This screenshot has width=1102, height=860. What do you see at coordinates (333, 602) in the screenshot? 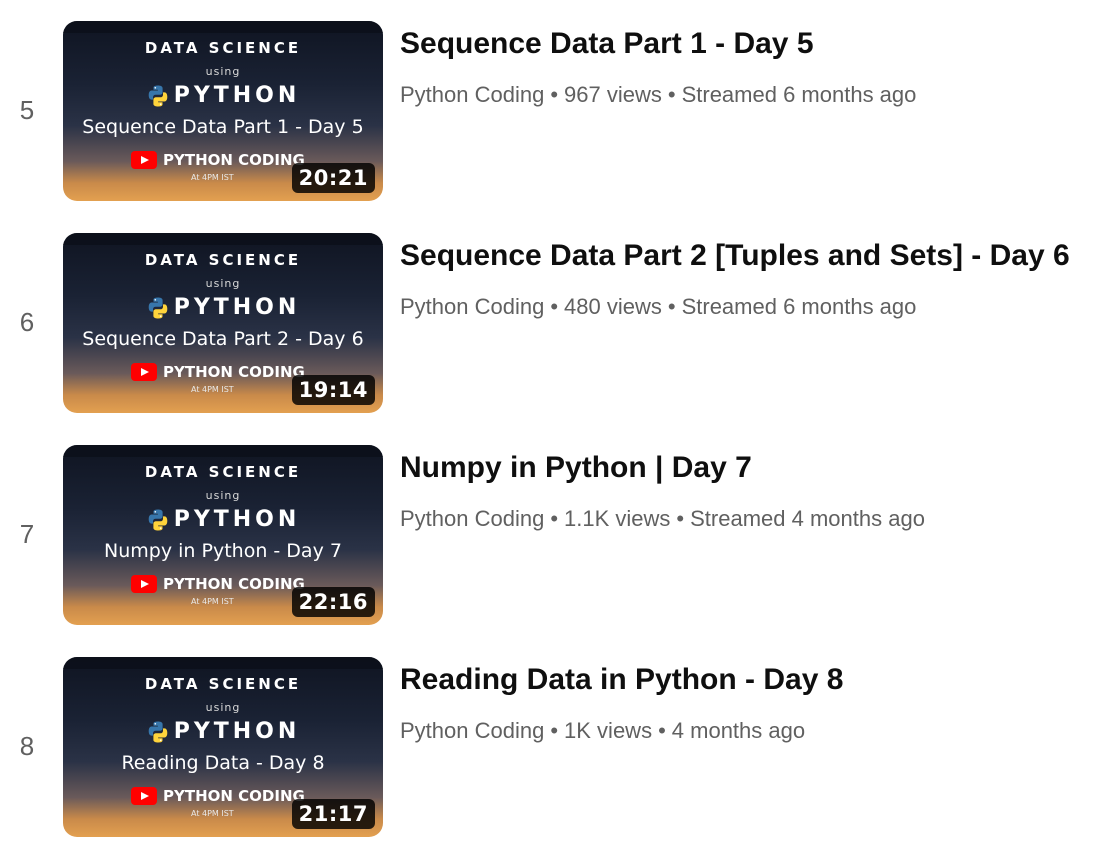
I see `video-duration-badge: 22:16` at bounding box center [333, 602].